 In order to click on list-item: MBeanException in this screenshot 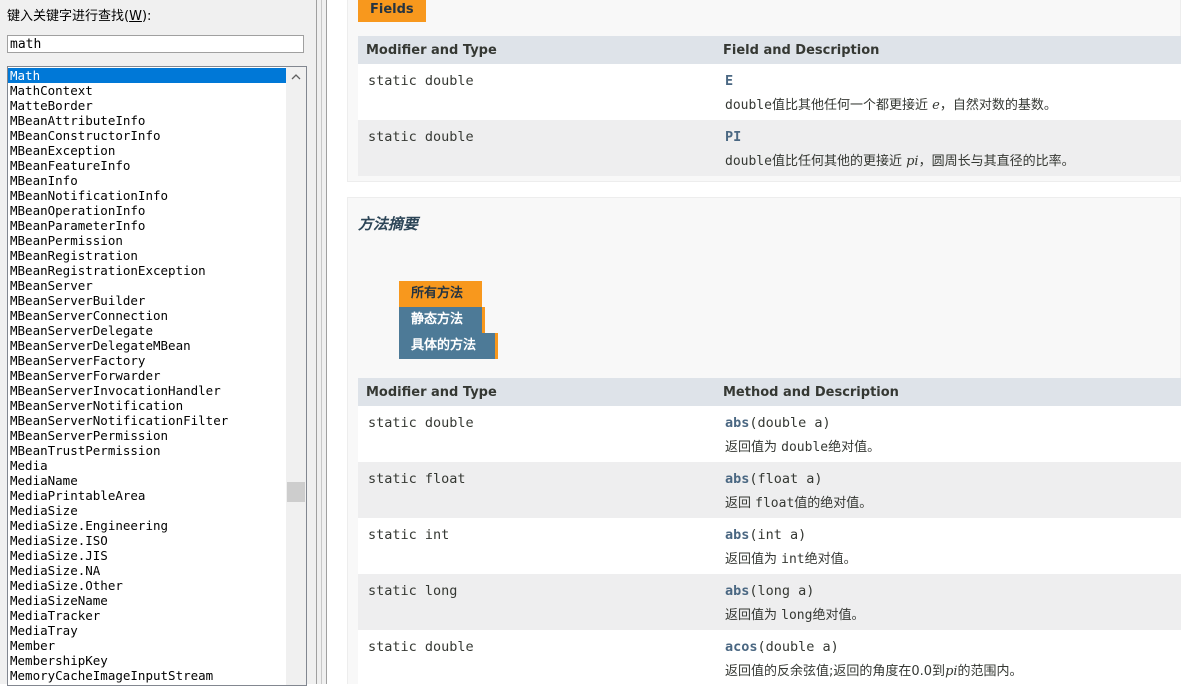, I will do `click(147, 150)`.